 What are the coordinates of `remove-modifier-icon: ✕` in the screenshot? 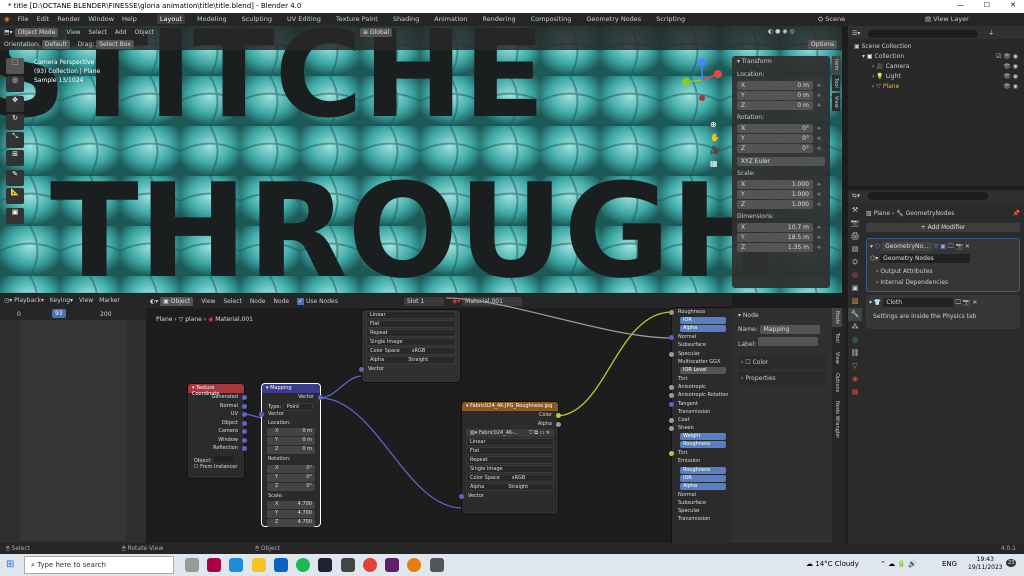 It's located at (967, 246).